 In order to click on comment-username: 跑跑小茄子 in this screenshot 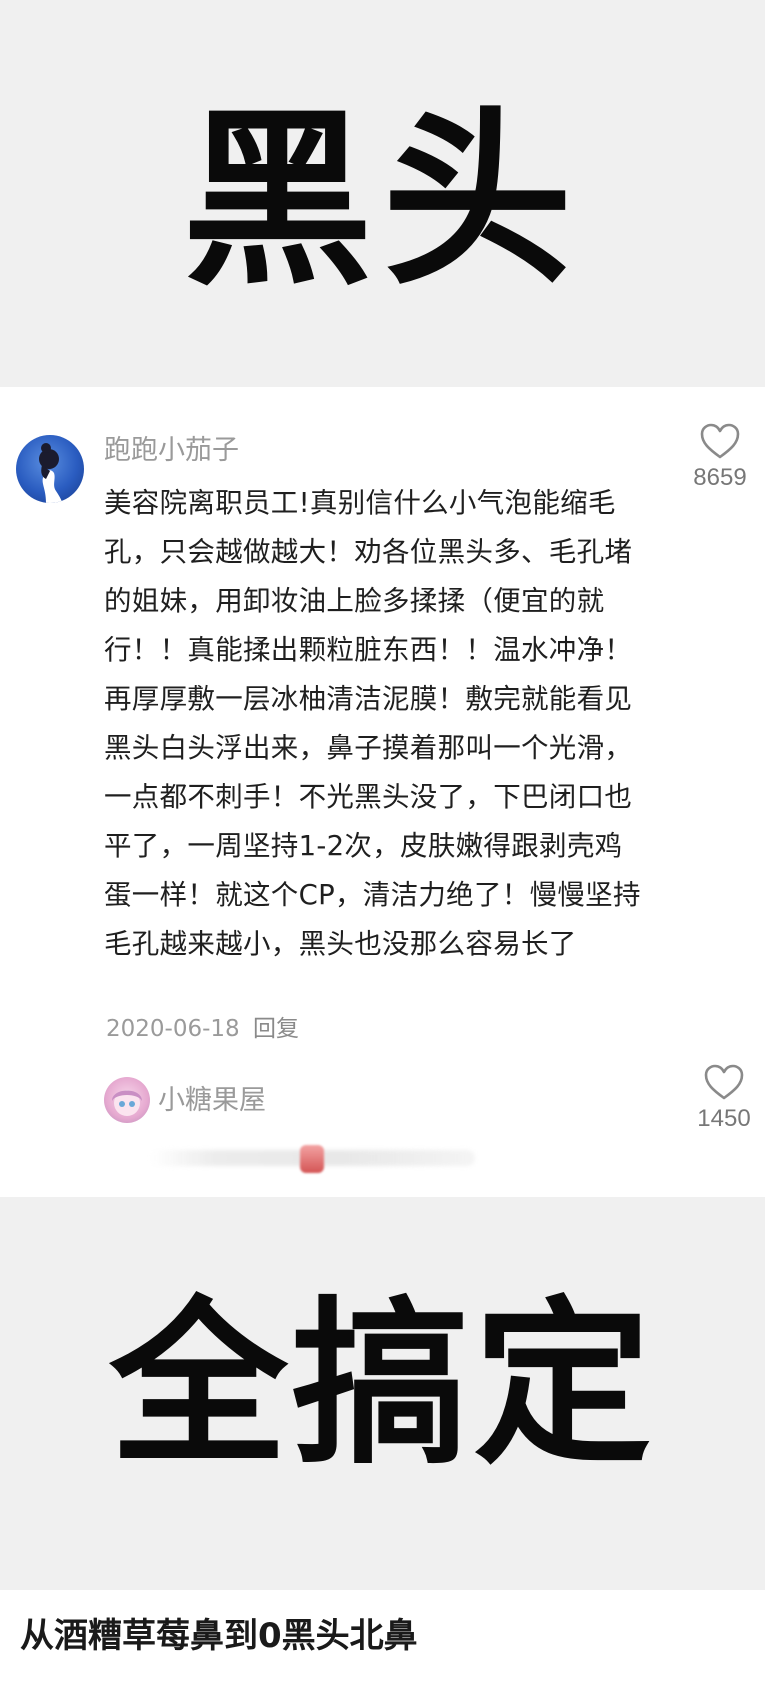, I will do `click(171, 451)`.